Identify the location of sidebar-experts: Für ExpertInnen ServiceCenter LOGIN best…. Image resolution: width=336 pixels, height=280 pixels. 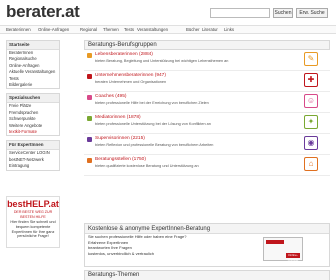
(33, 155).